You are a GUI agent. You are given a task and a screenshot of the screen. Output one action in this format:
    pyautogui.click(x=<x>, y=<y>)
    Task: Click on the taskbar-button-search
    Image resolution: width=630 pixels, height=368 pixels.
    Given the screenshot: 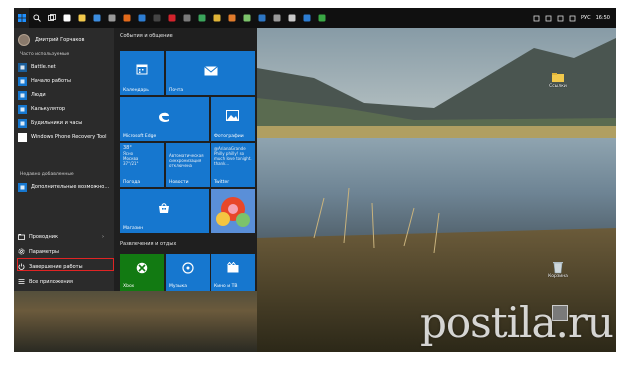 What is the action you would take?
    pyautogui.click(x=36, y=18)
    